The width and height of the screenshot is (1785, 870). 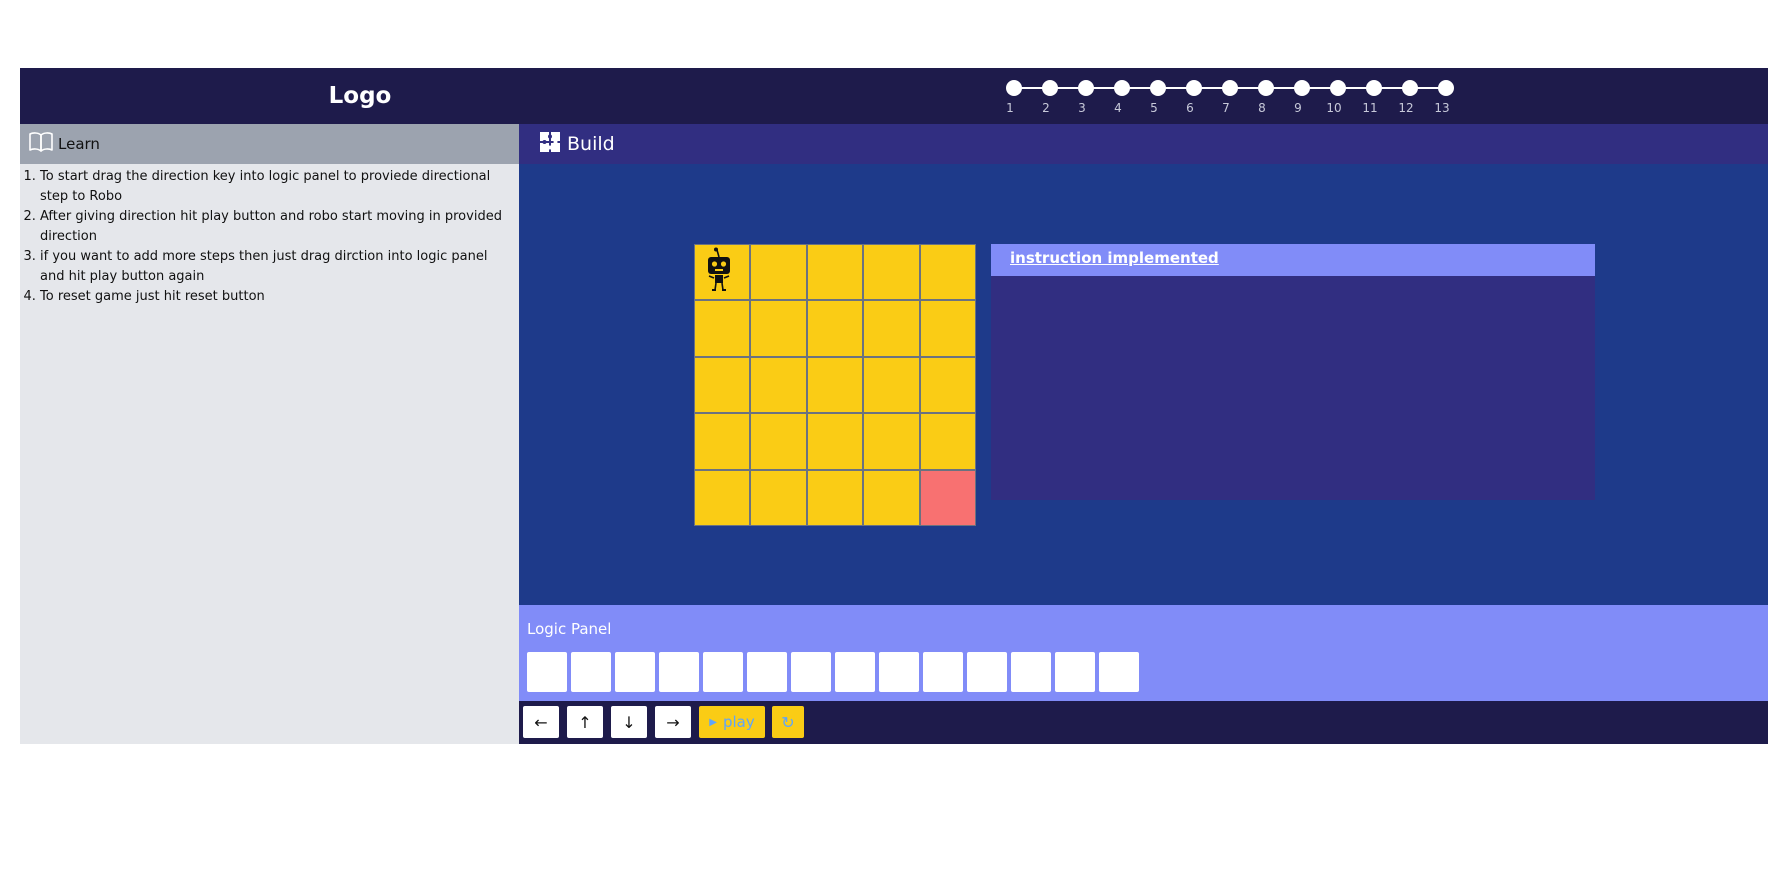 I want to click on down-arrow-button: ↓, so click(x=629, y=722).